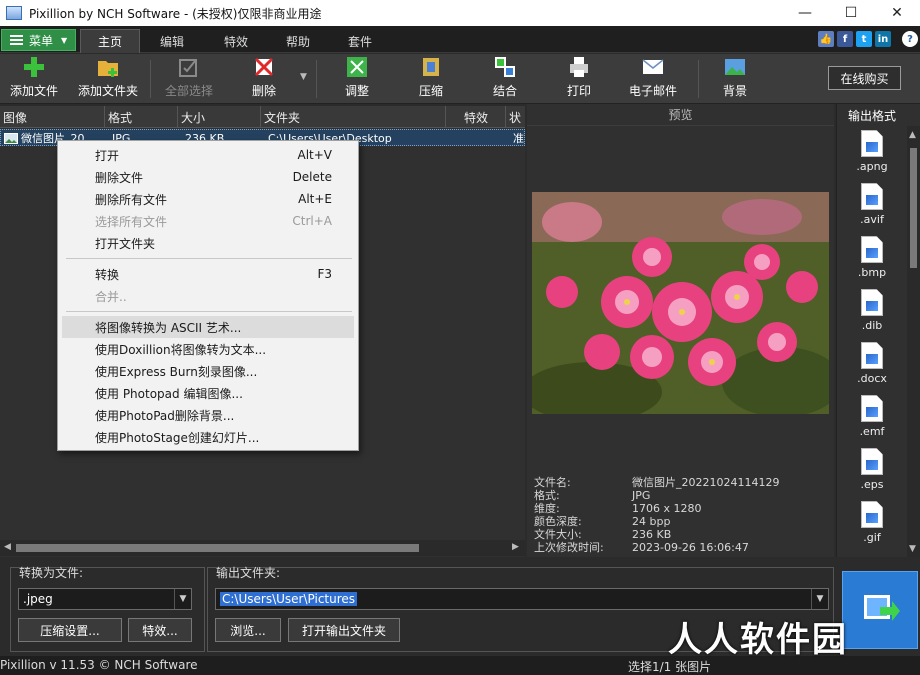 The height and width of the screenshot is (675, 920). I want to click on scroll-left-icon: ◀, so click(7, 547).